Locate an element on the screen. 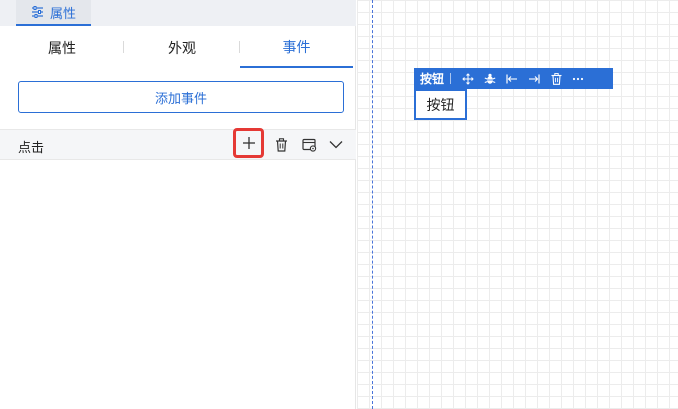 Image resolution: width=678 pixels, height=409 pixels. debug-button is located at coordinates (490, 78).